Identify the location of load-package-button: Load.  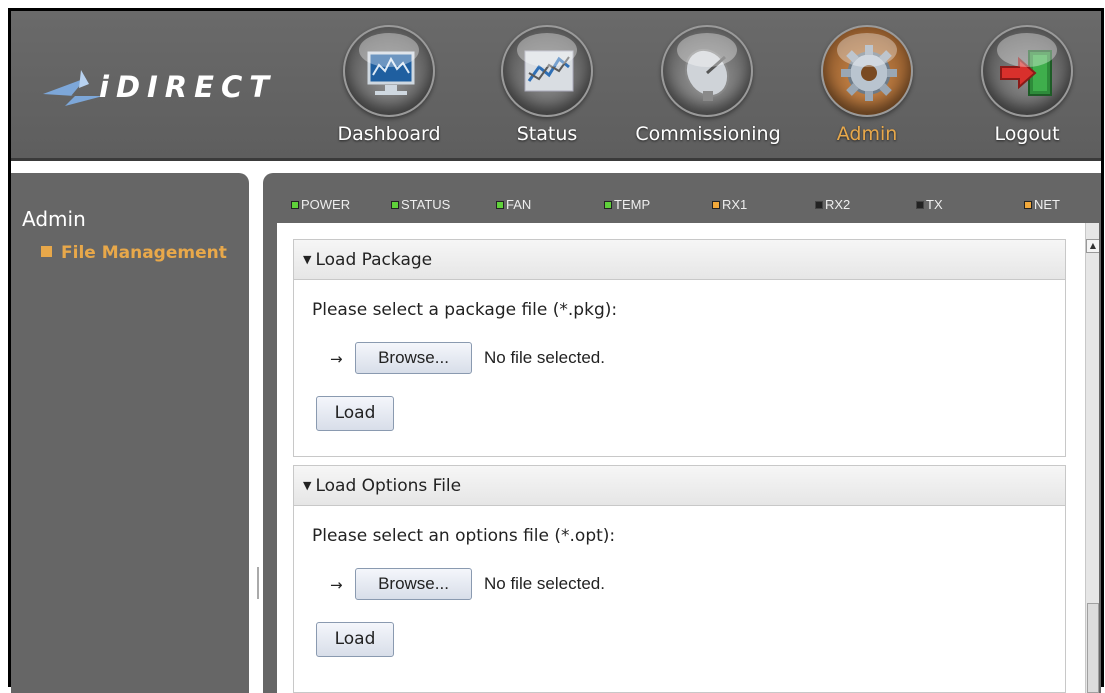
(355, 413).